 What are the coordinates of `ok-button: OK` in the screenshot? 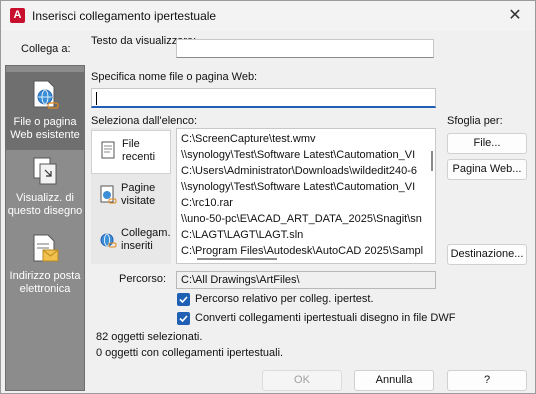 It's located at (302, 380).